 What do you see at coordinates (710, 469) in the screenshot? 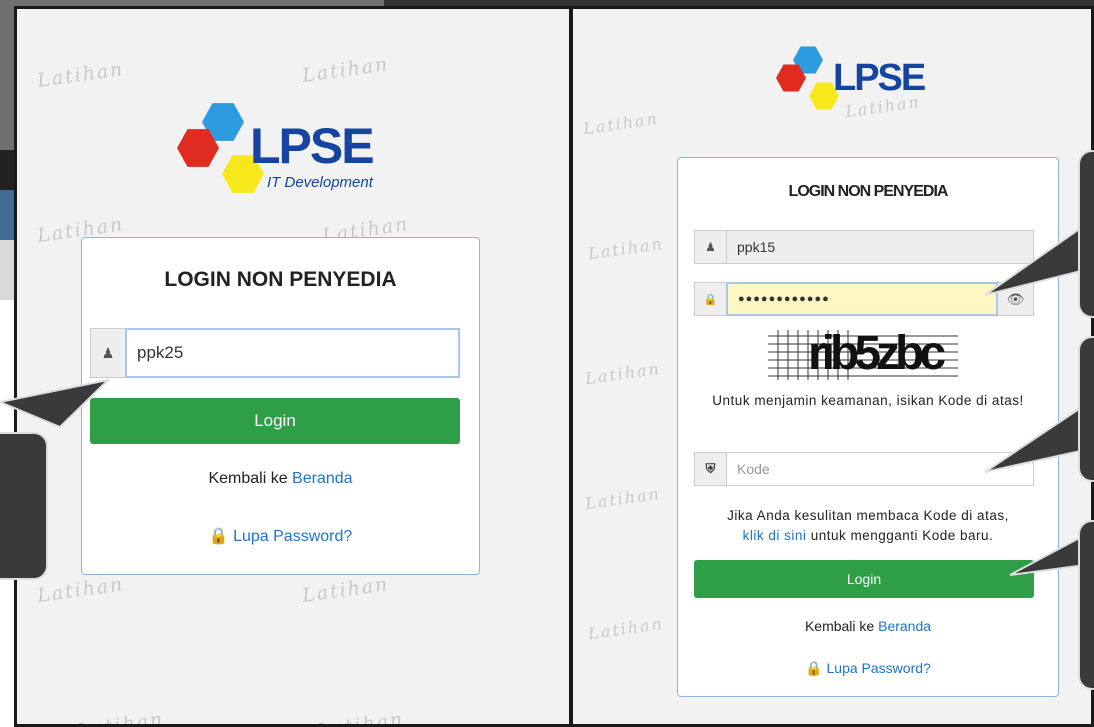
I see `shield-icon: ⛨` at bounding box center [710, 469].